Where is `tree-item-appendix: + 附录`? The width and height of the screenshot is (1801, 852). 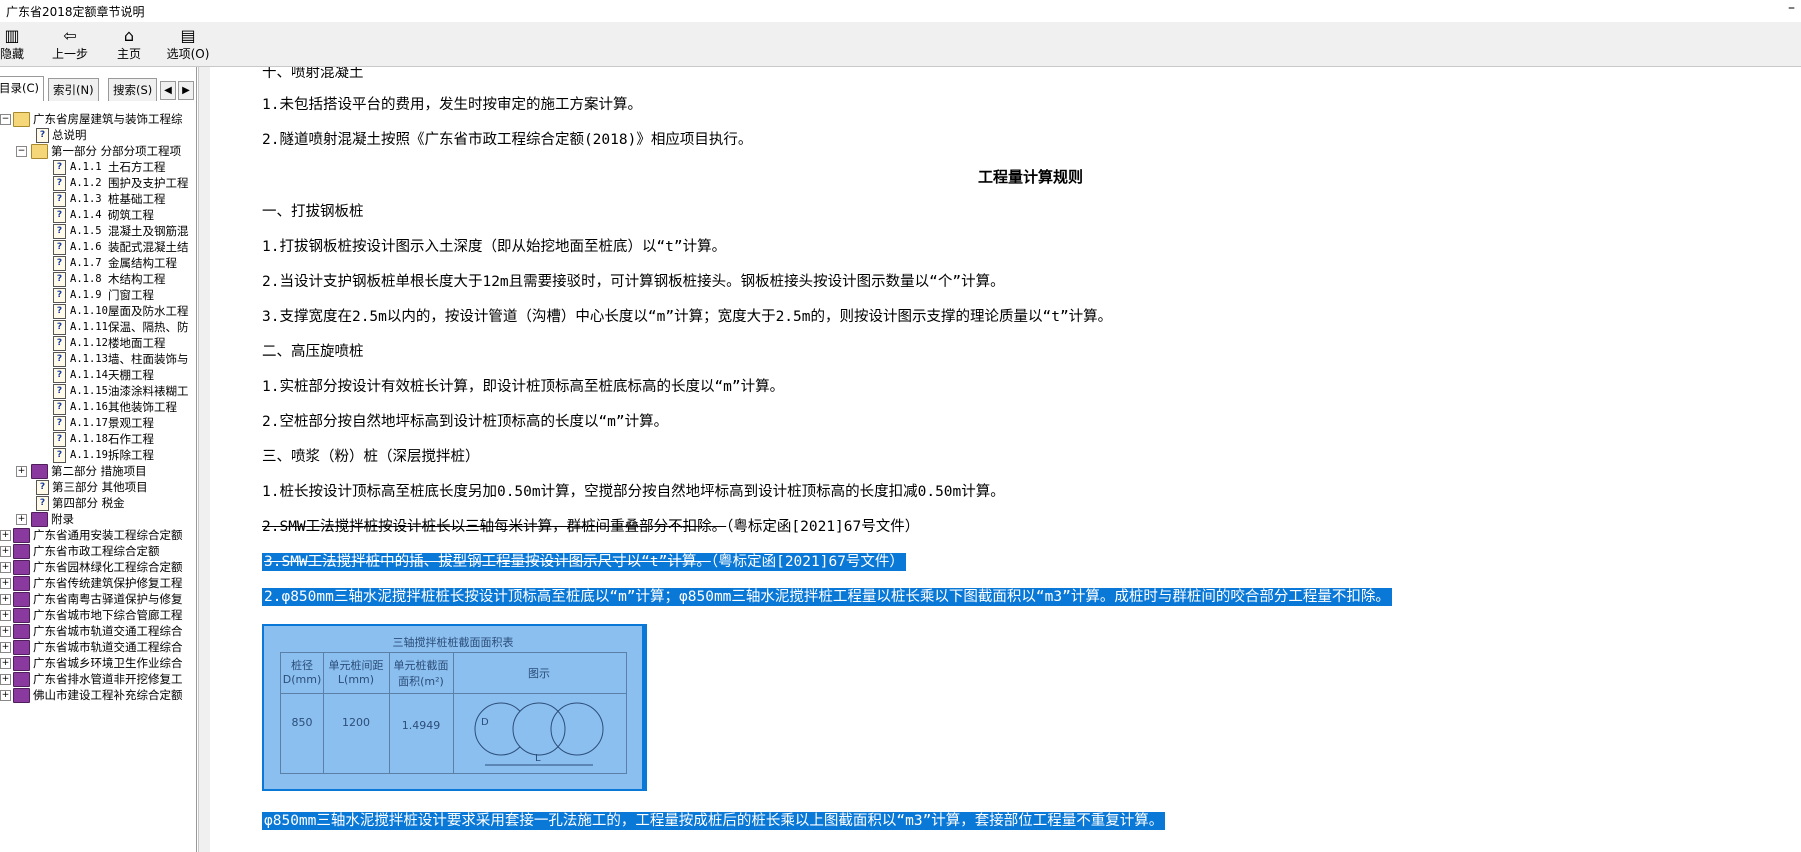 tree-item-appendix: + 附录 is located at coordinates (95, 519).